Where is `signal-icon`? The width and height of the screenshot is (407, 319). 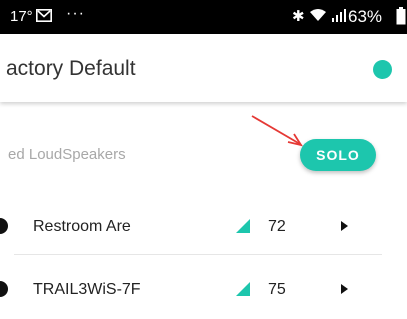 signal-icon is located at coordinates (339, 15).